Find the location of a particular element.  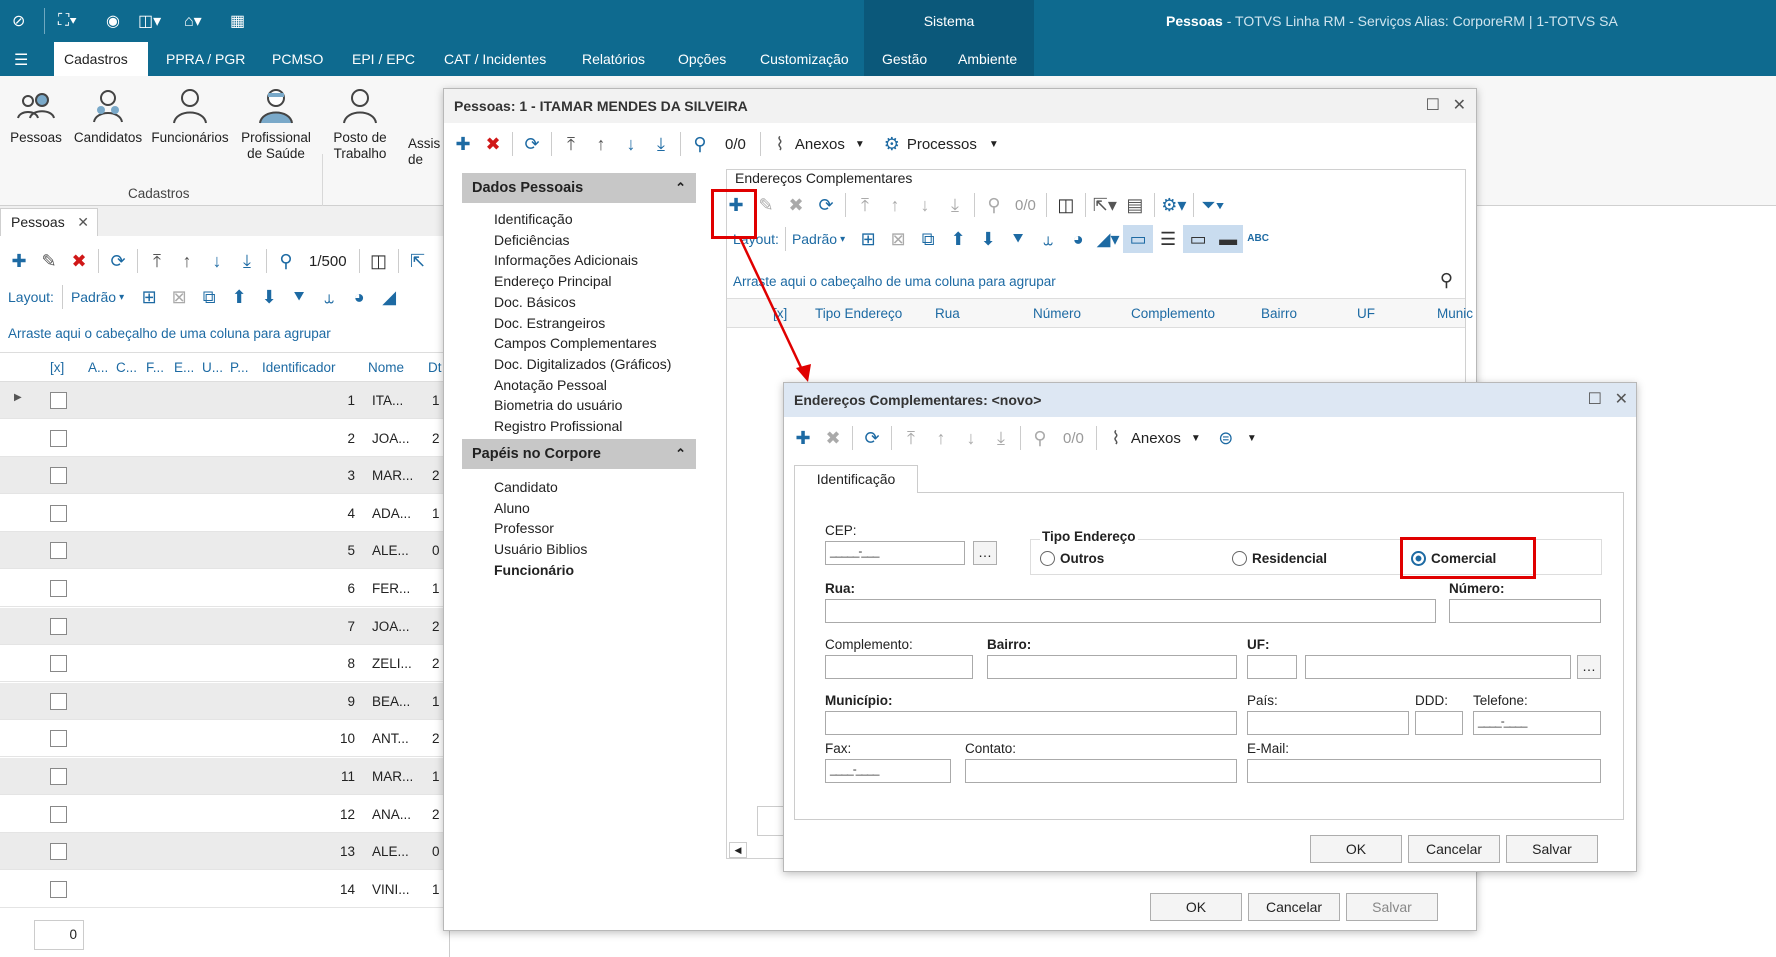

ribbon-candidatos-button: Candidatos is located at coordinates (108, 116).